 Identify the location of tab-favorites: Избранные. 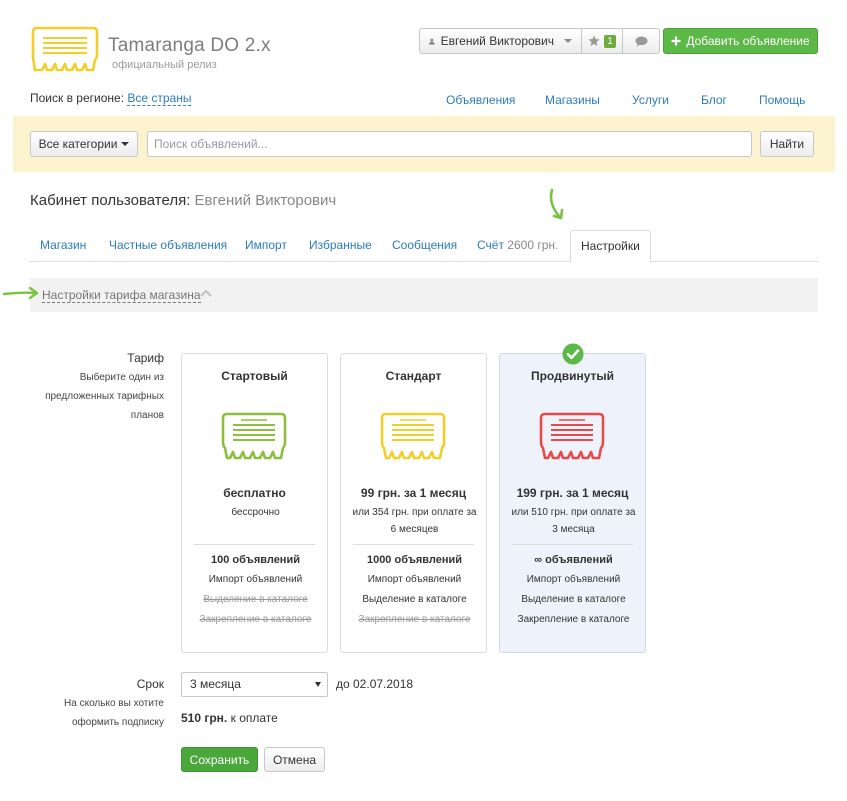
(340, 246).